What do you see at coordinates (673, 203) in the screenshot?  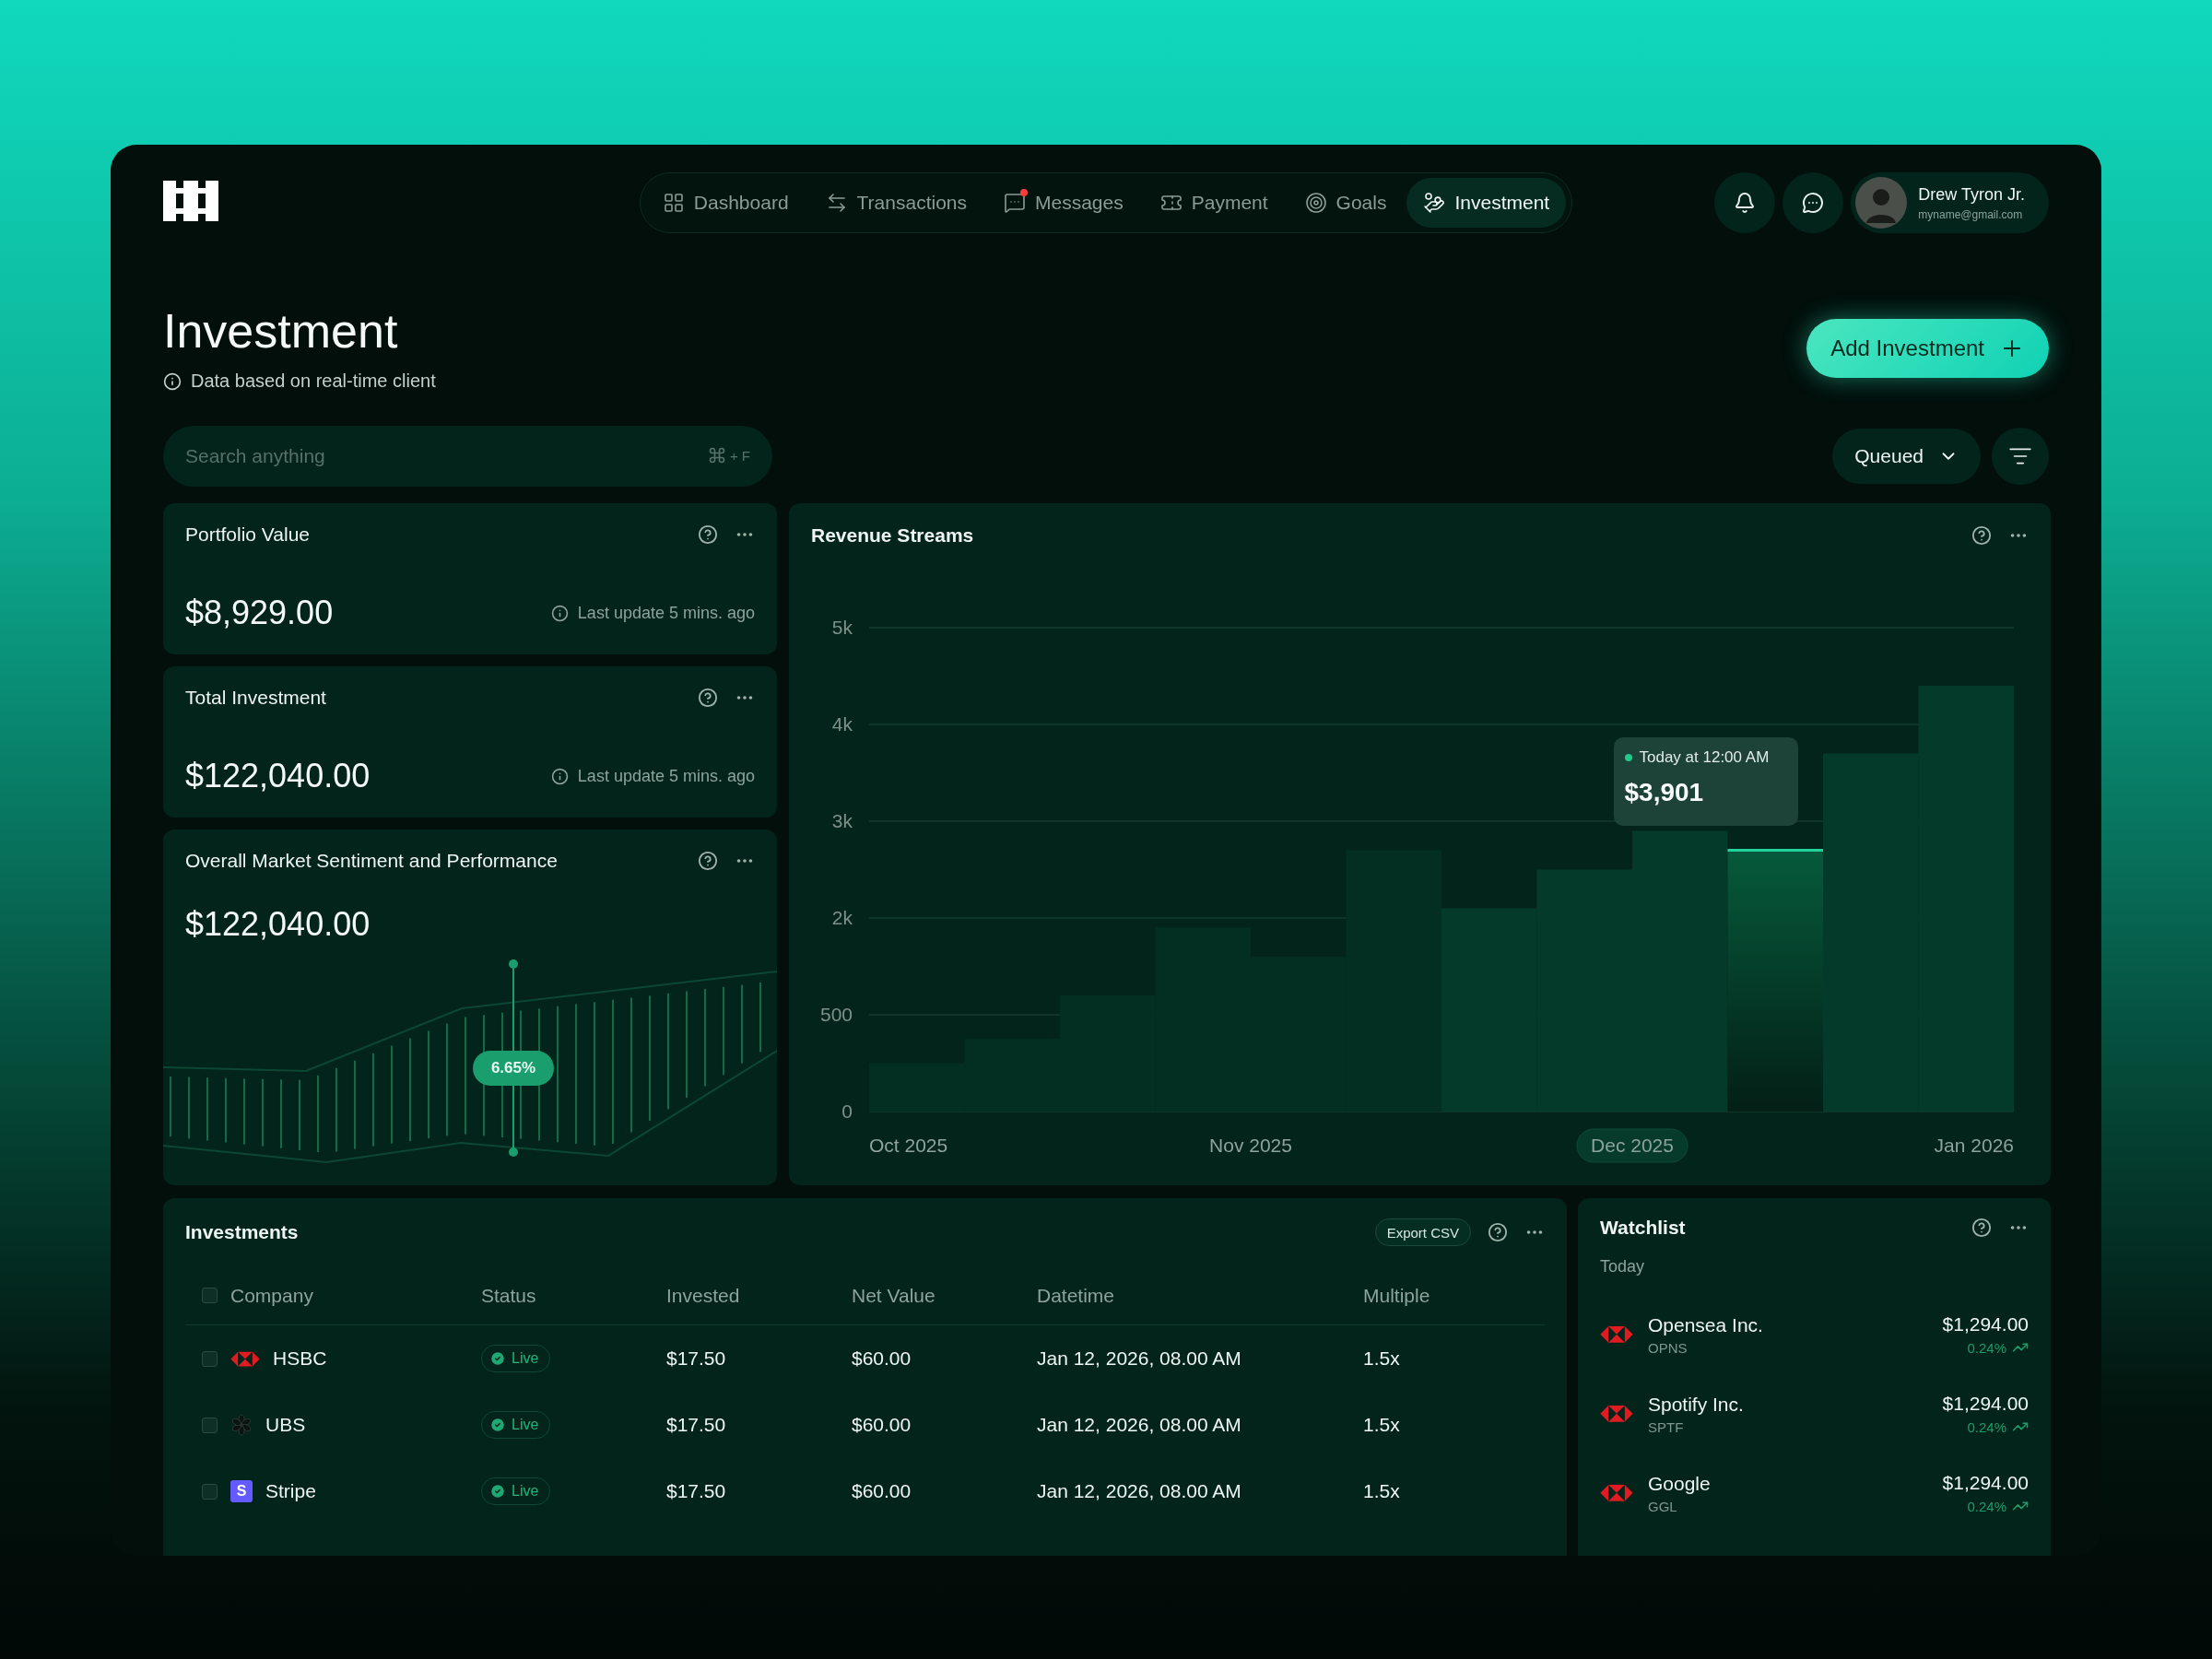 I see `grid-icon` at bounding box center [673, 203].